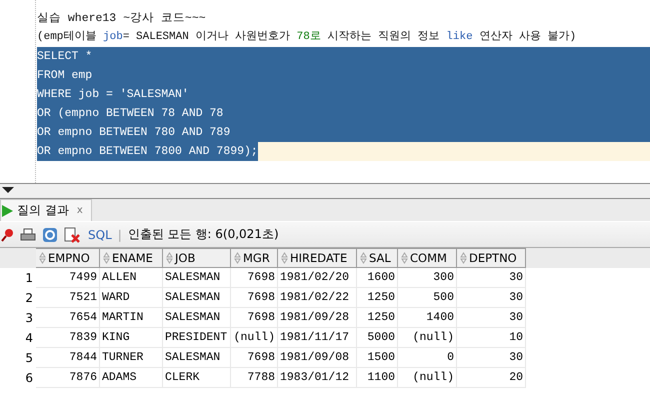 This screenshot has width=650, height=407. Describe the element at coordinates (491, 258) in the screenshot. I see `column-header: DEPTNO` at that location.